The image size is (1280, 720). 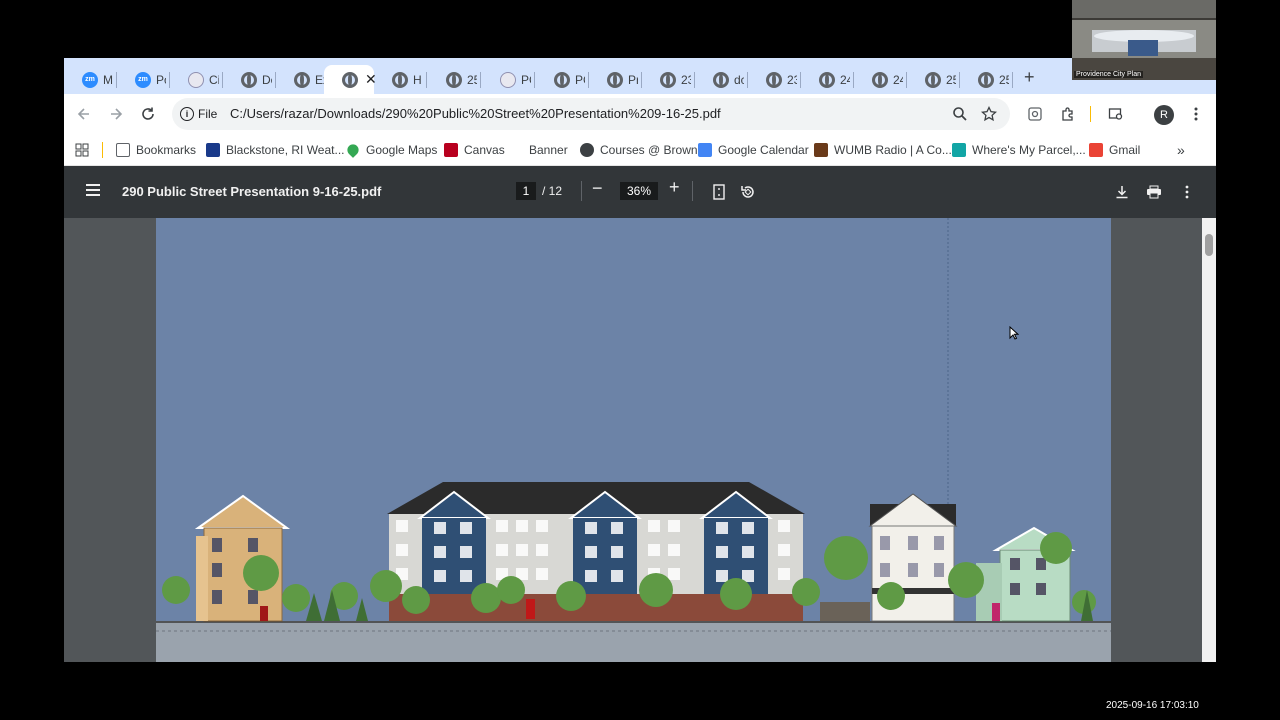 I want to click on bookmark-item: Gmail, so click(x=1114, y=150).